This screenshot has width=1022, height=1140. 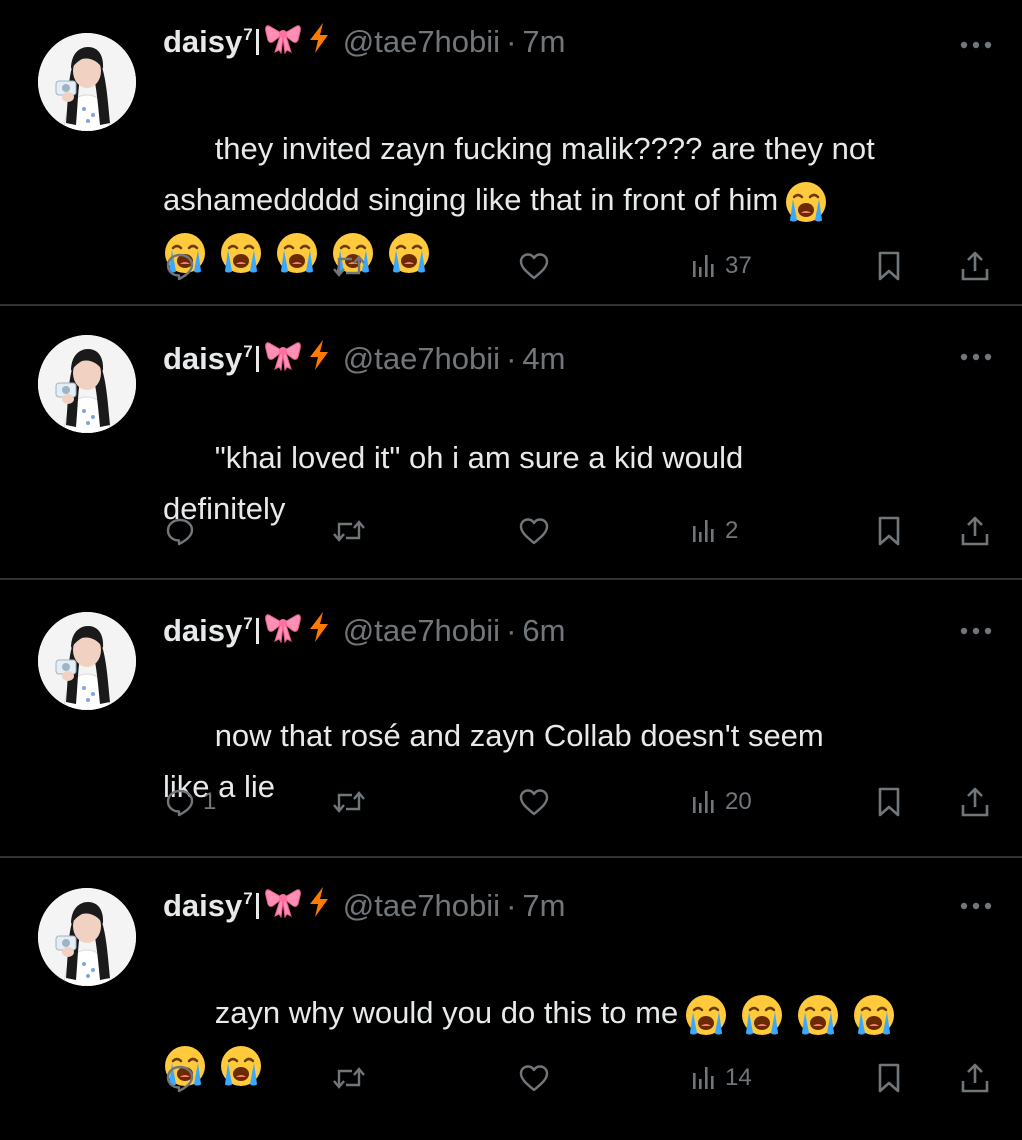 I want to click on tweet-actions: 14, so click(x=511, y=1078).